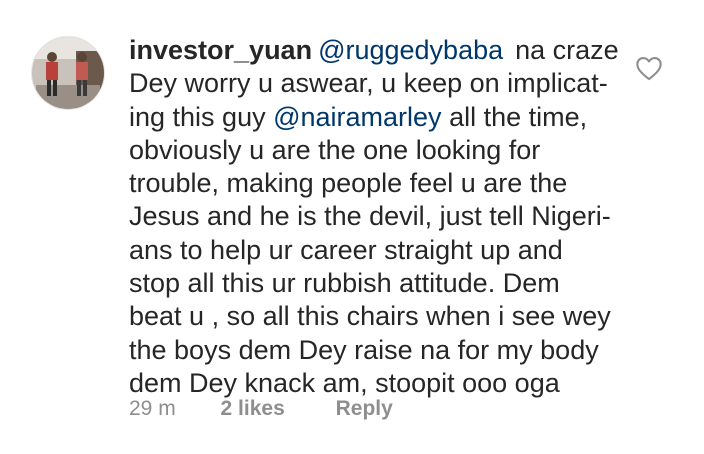  I want to click on like-button, so click(649, 68).